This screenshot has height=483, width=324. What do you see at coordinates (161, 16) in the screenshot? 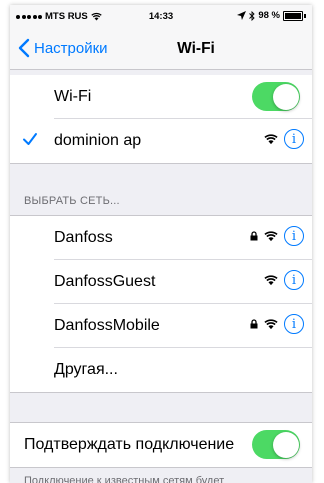
I see `status-bar: MTS RUS 14:33 98 %` at bounding box center [161, 16].